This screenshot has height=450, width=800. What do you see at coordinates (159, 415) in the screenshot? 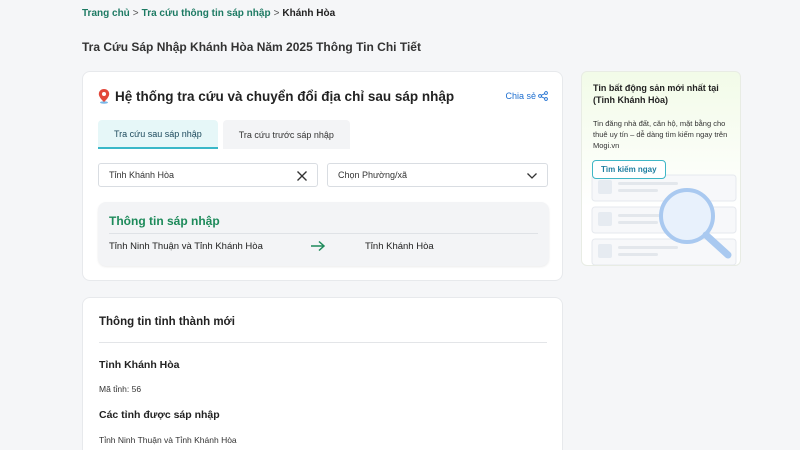
I see `merged-provinces-heading: Các tỉnh được sáp nhập` at bounding box center [159, 415].